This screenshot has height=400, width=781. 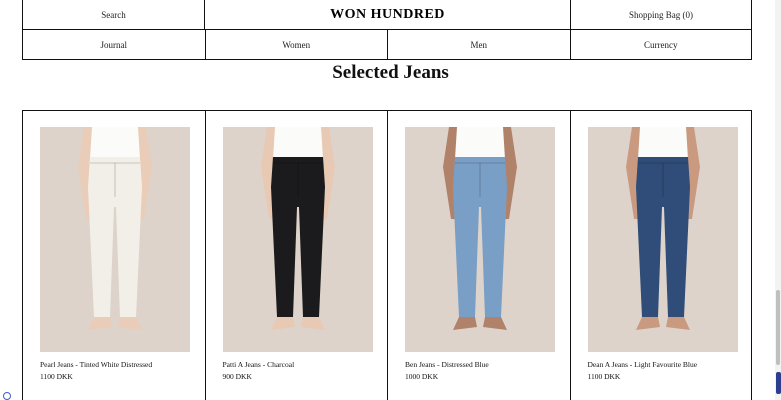 What do you see at coordinates (478, 44) in the screenshot?
I see `nav-men: Men` at bounding box center [478, 44].